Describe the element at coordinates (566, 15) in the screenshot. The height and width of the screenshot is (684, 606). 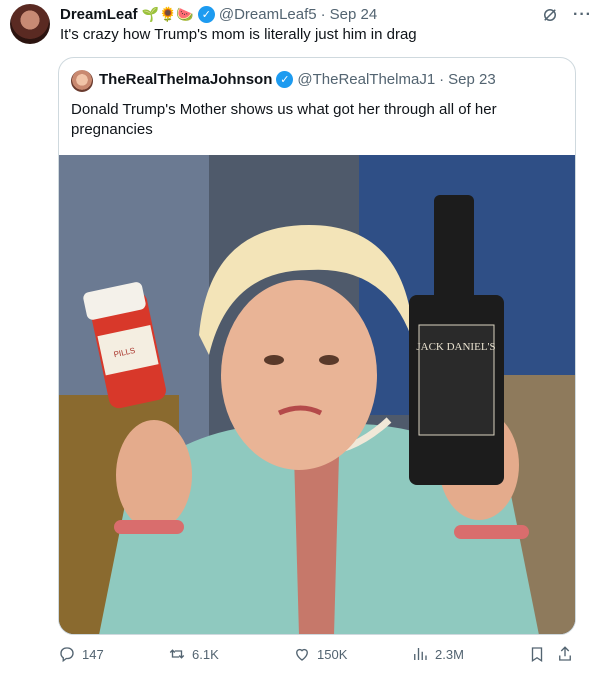
I see `top-icons: ···` at that location.